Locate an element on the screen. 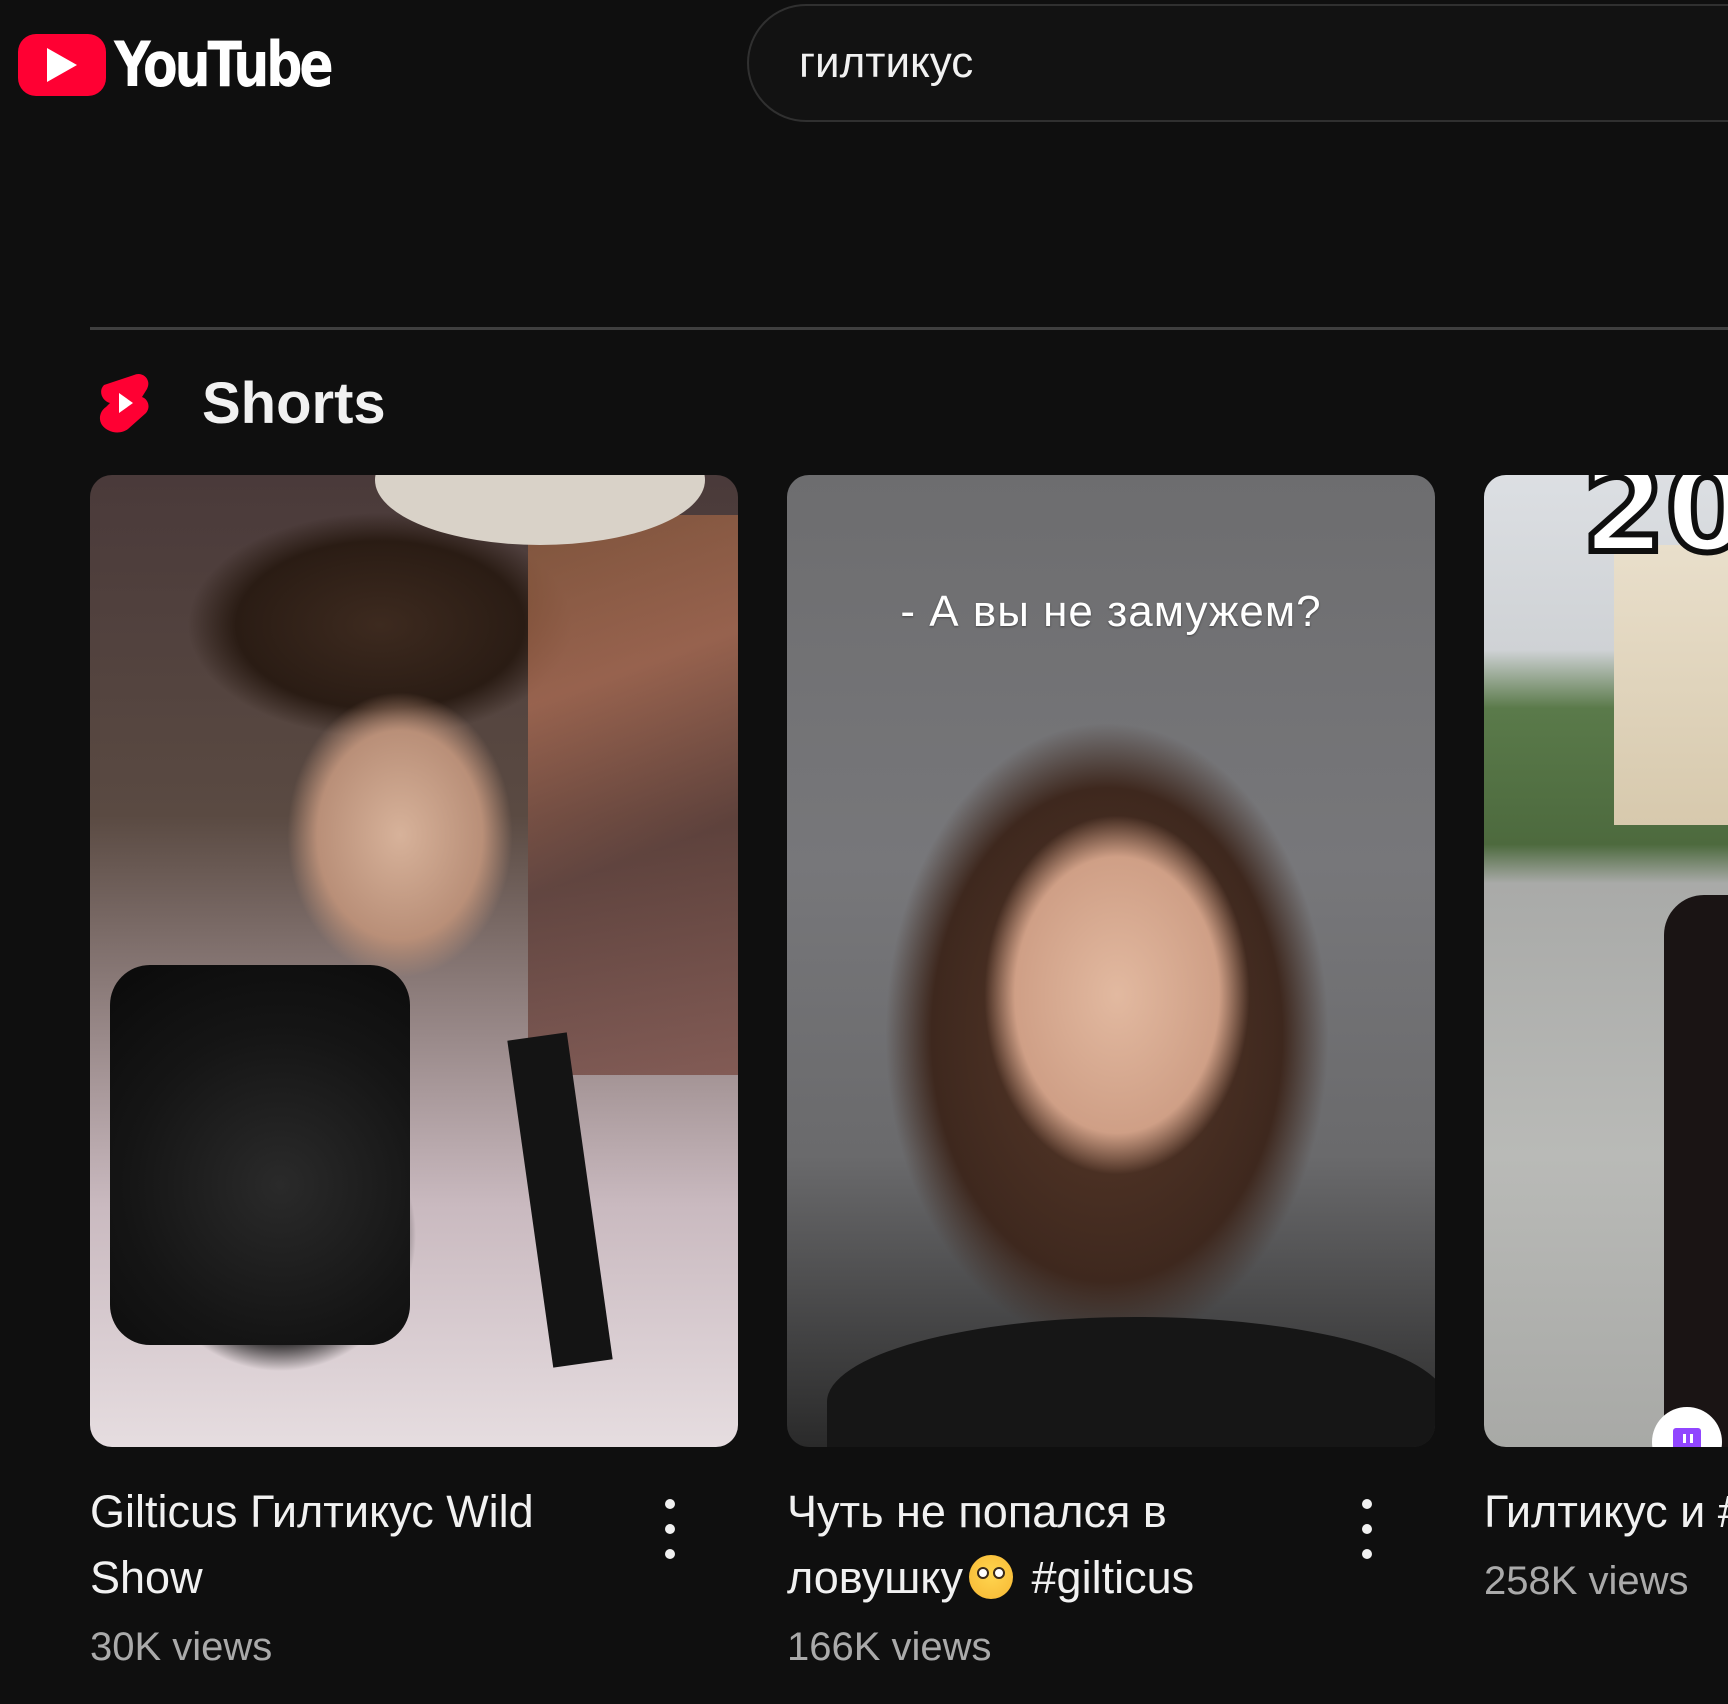 The height and width of the screenshot is (1704, 1728). short-views: 166K views is located at coordinates (889, 1647).